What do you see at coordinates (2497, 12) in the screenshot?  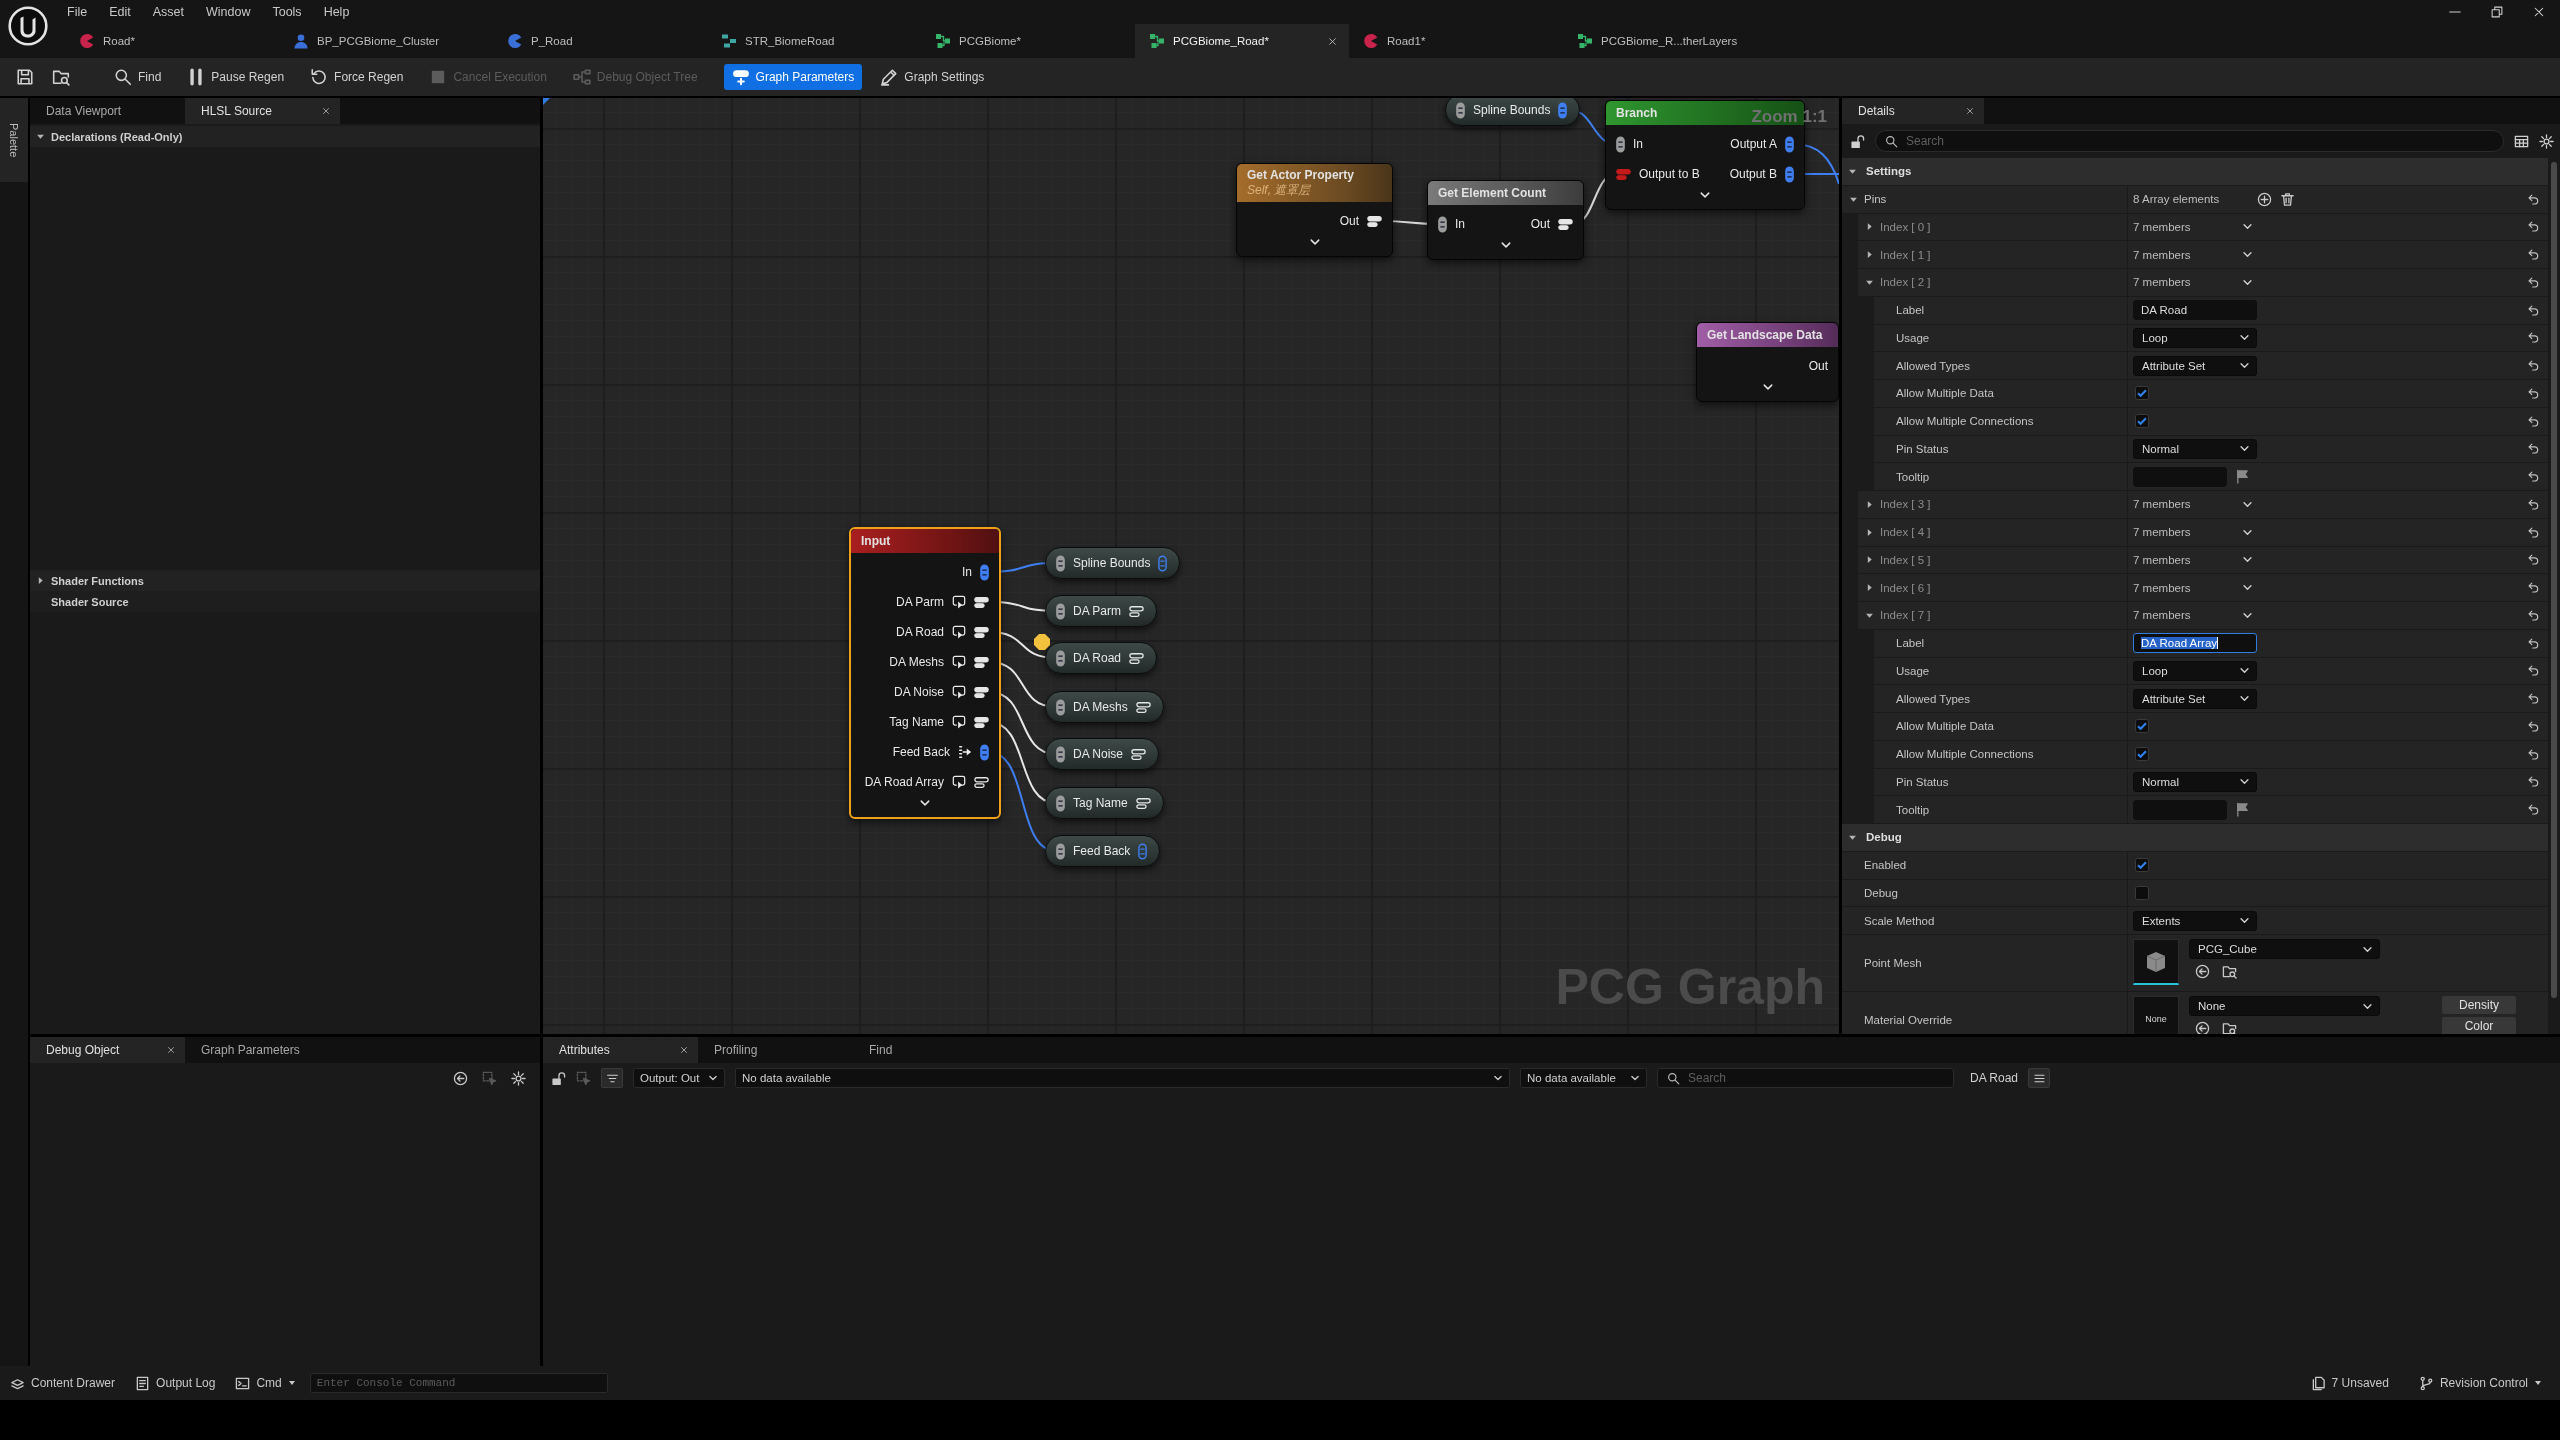 I see `restore-icon` at bounding box center [2497, 12].